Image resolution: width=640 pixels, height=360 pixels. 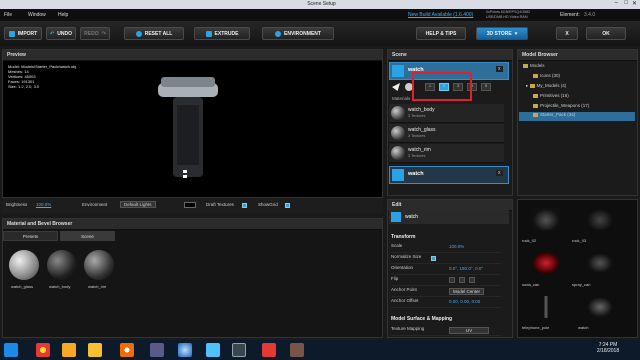 I want to click on redo-icon: ↷, so click(x=103, y=33).